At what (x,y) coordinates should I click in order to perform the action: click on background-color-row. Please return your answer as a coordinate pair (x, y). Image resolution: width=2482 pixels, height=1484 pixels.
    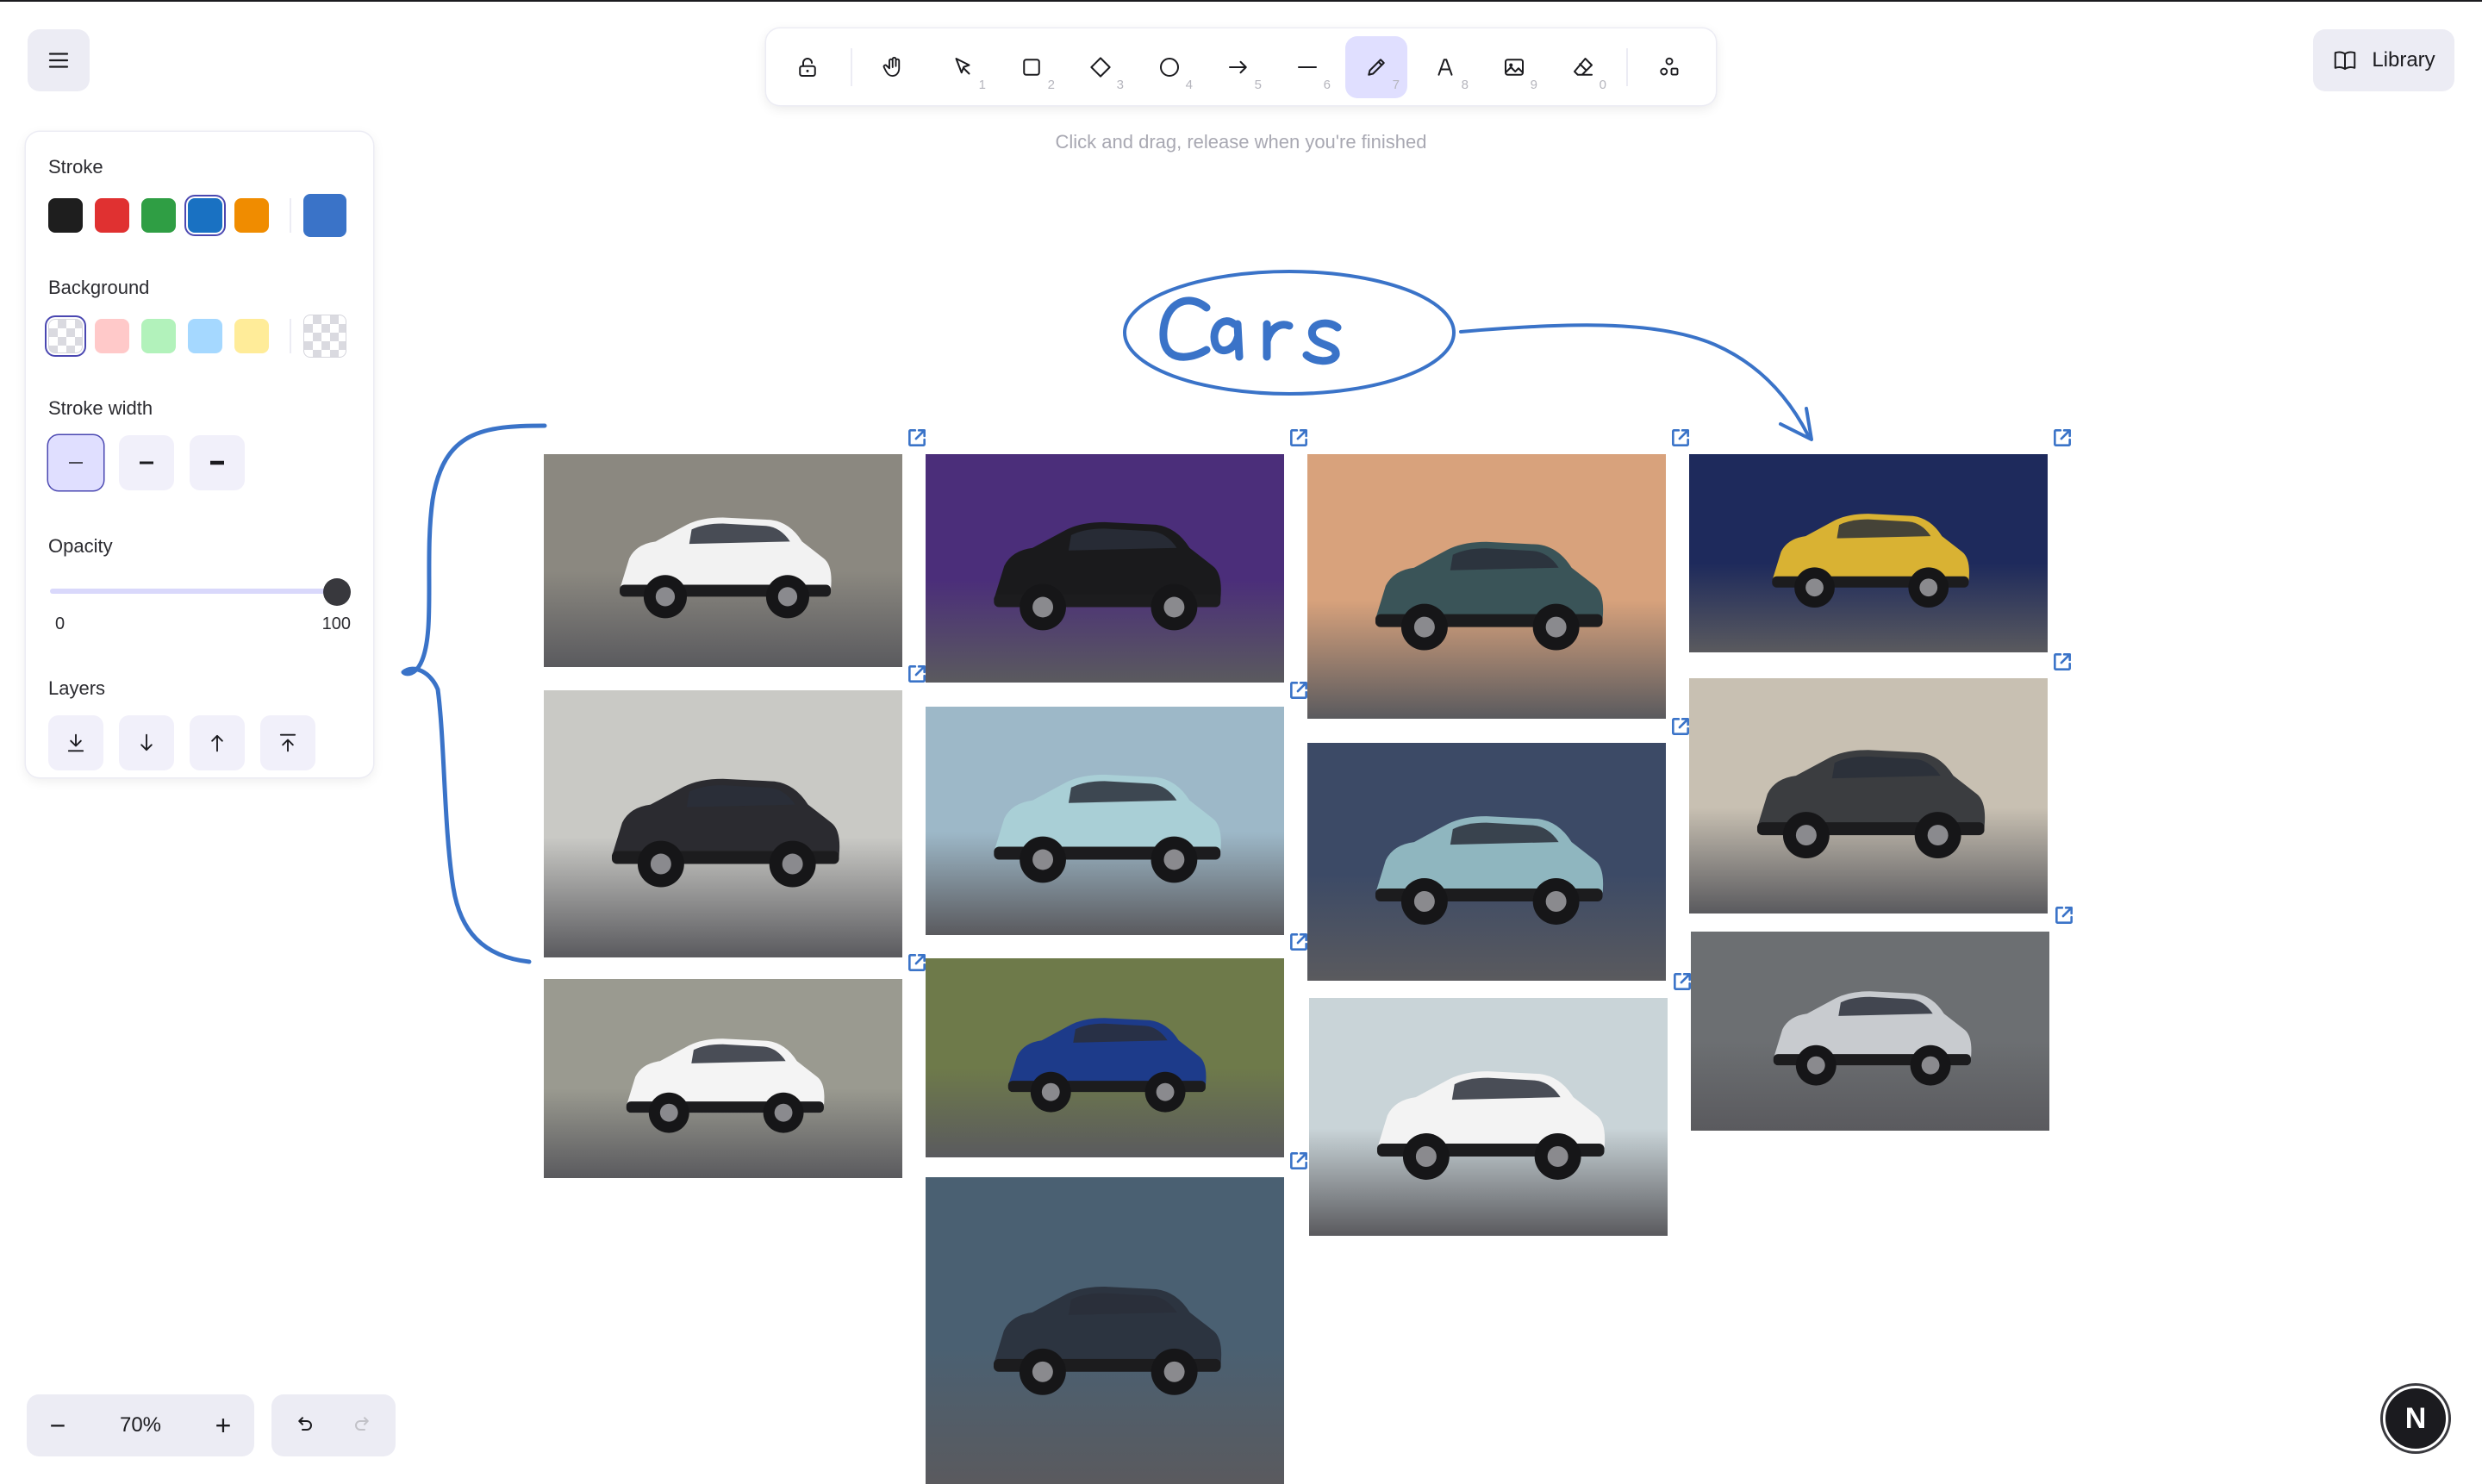
    Looking at the image, I should click on (199, 336).